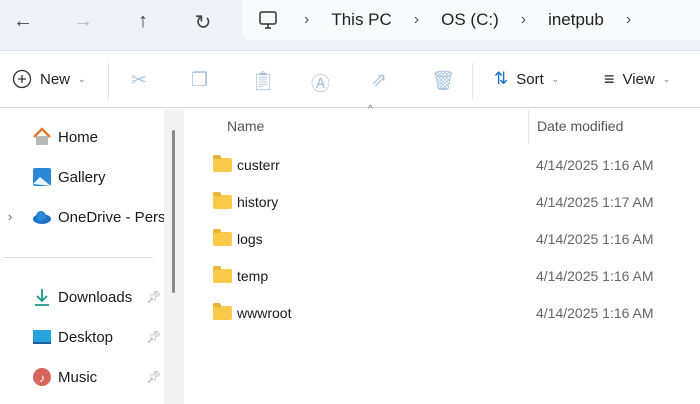 This screenshot has width=700, height=404. Describe the element at coordinates (78, 377) in the screenshot. I see `sidebar-label: Music` at that location.